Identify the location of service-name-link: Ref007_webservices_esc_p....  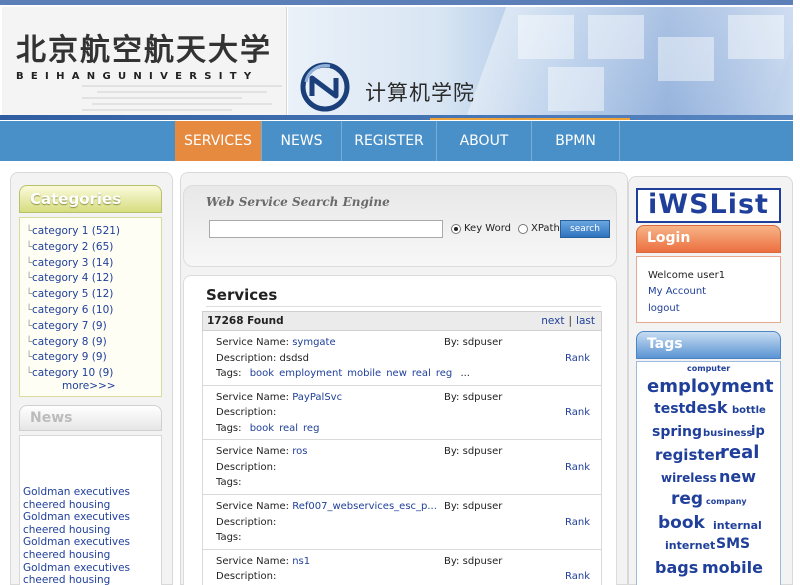
(364, 506).